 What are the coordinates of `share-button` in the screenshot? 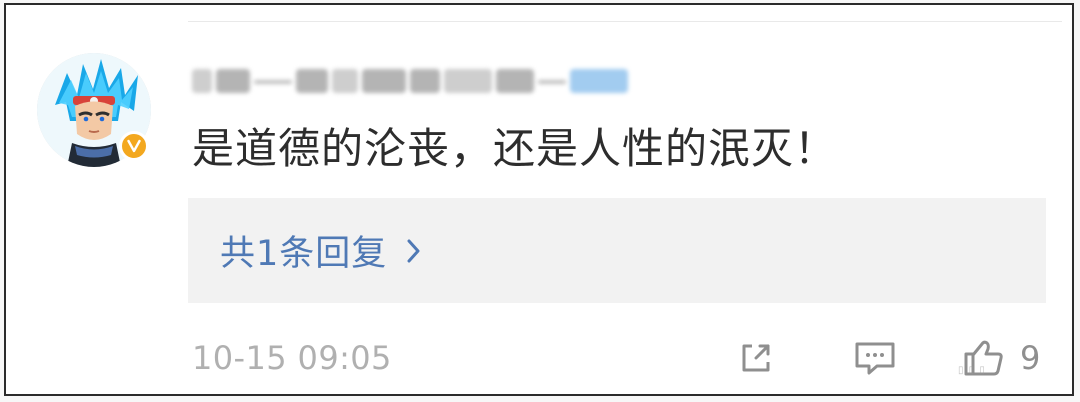 It's located at (756, 358).